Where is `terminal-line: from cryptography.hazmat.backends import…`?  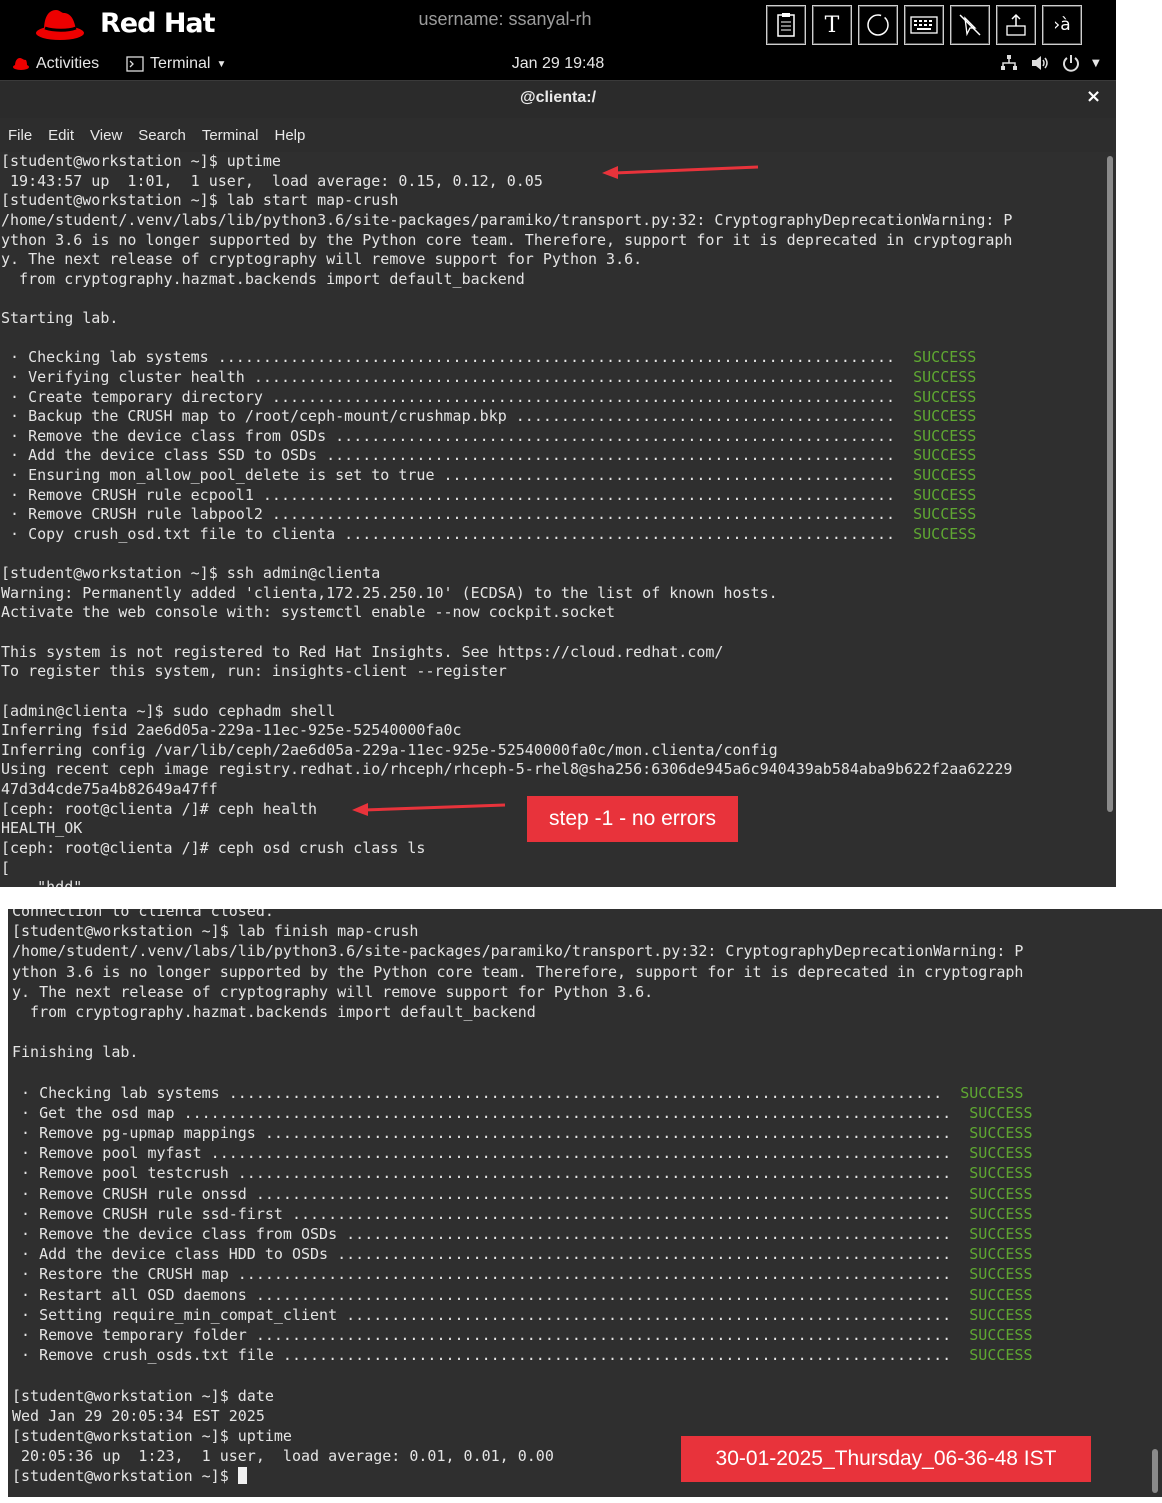 terminal-line: from cryptography.hazmat.backends import… is located at coordinates (274, 1011).